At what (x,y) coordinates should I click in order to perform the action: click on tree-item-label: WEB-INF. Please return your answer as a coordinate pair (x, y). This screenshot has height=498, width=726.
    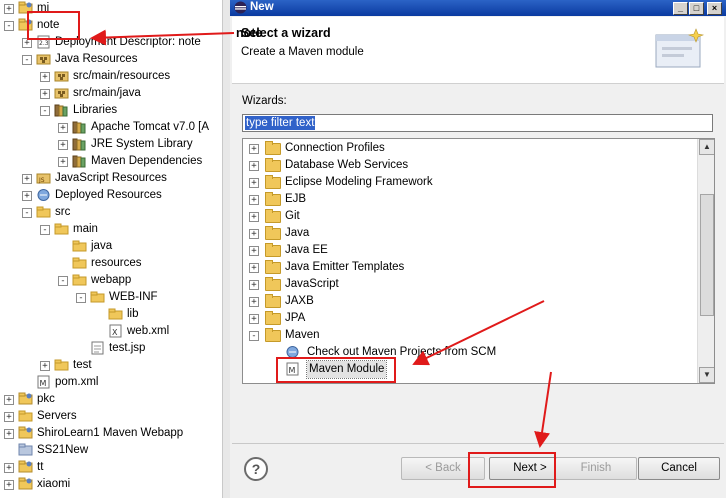
    Looking at the image, I should click on (133, 297).